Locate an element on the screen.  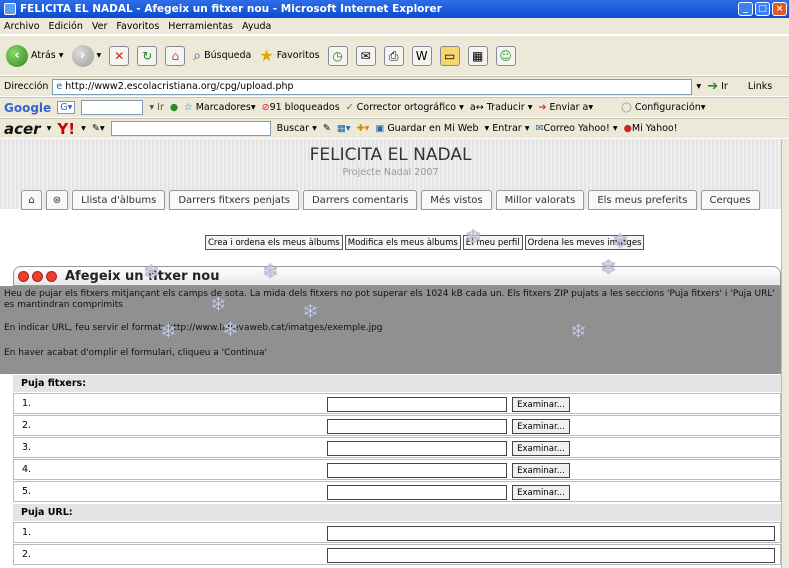
research-icon: ▦ is located at coordinates (477, 55).